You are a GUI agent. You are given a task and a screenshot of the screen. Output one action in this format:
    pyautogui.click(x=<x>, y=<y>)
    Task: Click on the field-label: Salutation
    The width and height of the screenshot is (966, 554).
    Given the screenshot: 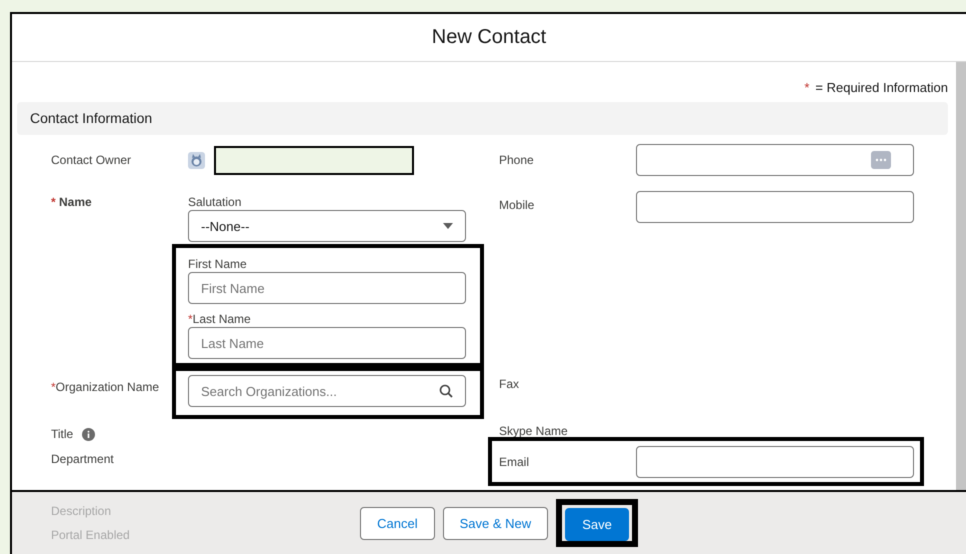 What is the action you would take?
    pyautogui.click(x=215, y=202)
    